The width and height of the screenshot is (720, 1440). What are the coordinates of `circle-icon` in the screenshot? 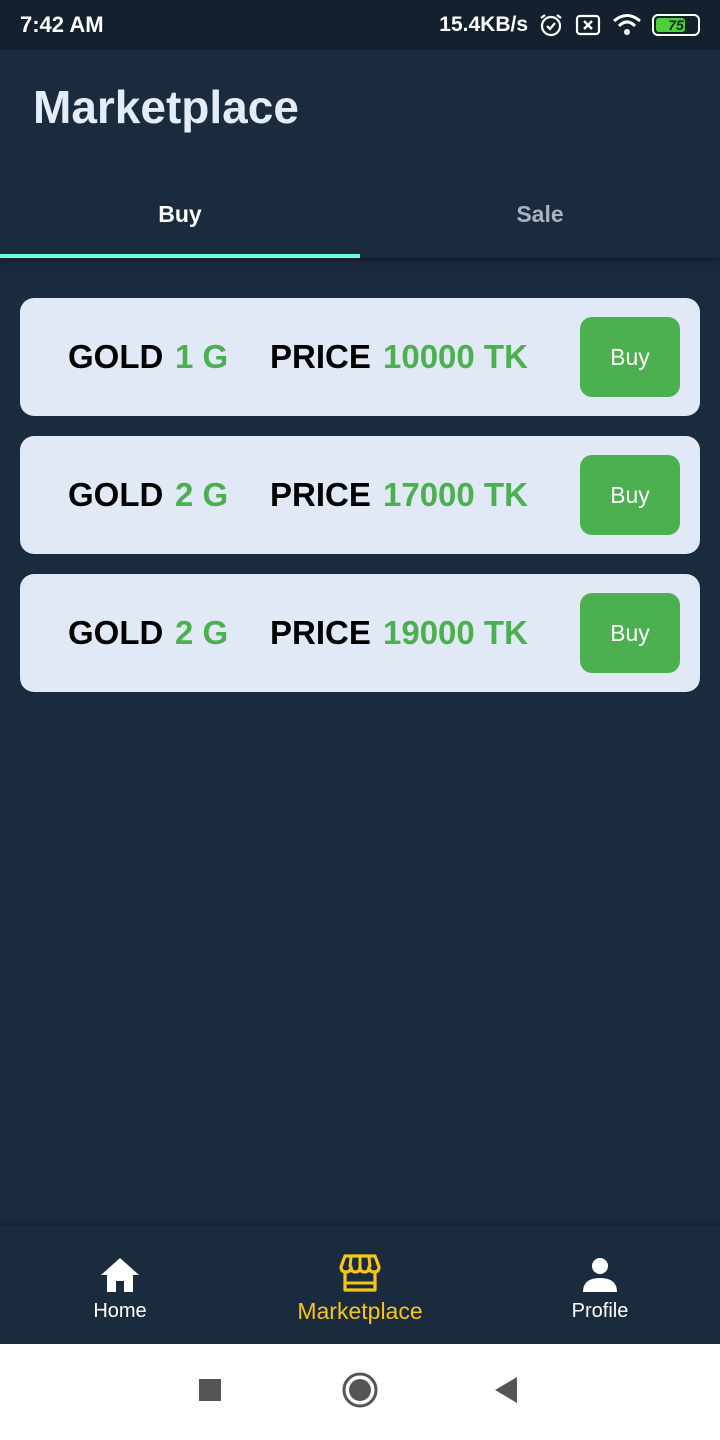 It's located at (360, 1392).